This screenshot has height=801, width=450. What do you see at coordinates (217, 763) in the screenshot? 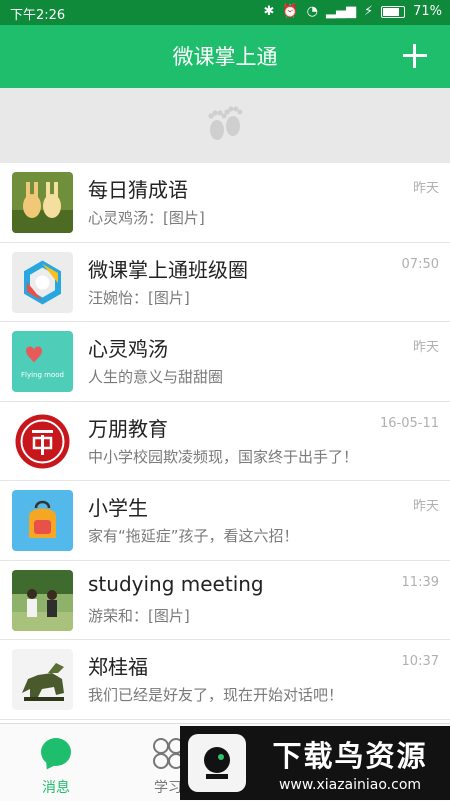
I see `bird-logo-icon` at bounding box center [217, 763].